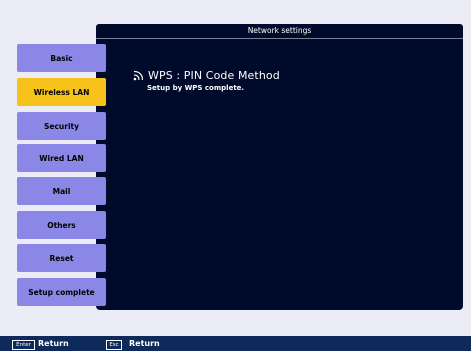  Describe the element at coordinates (144, 343) in the screenshot. I see `esc-key-label: Return` at that location.